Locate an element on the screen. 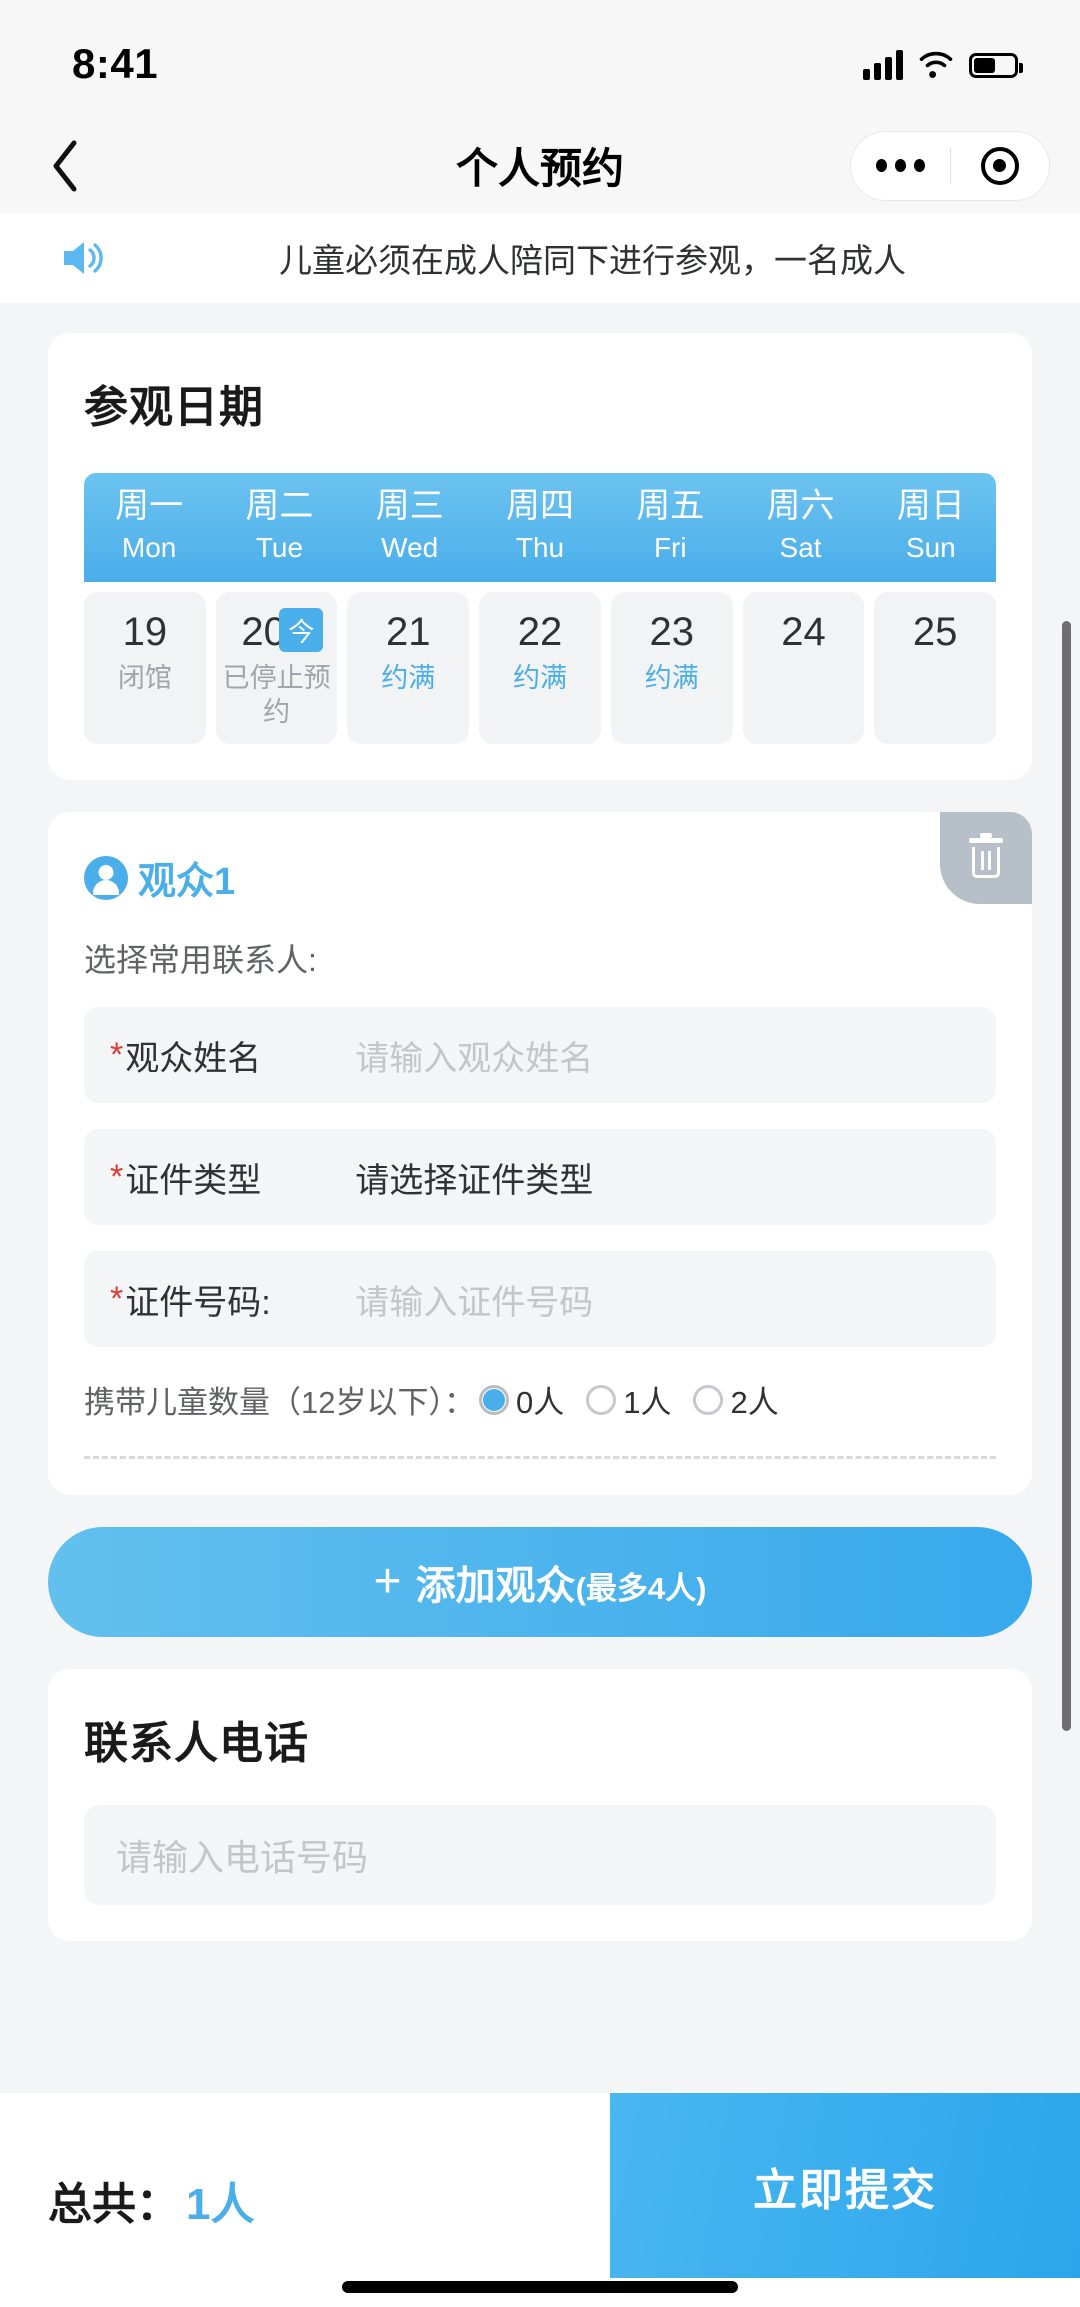 Image resolution: width=1080 pixels, height=2307 pixels. miniprogram-capsule is located at coordinates (950, 165).